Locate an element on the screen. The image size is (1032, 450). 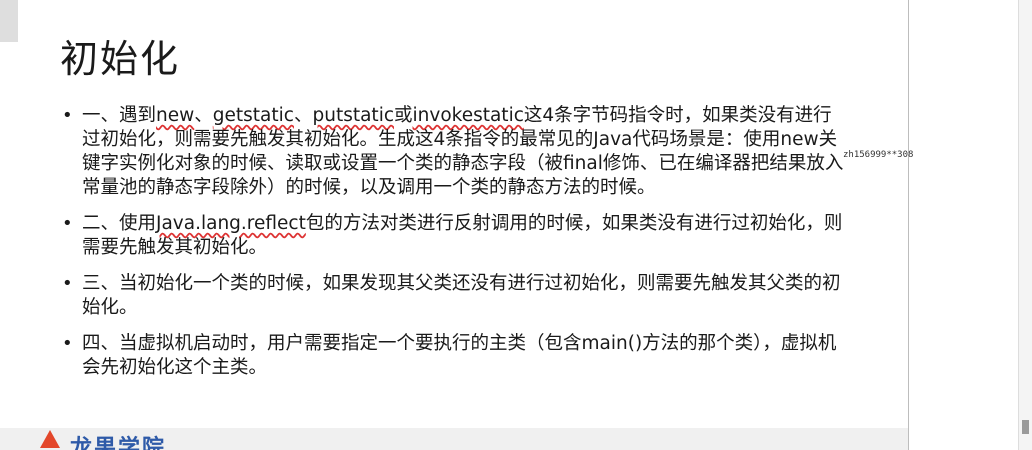
underlined-keyword: Java.lang.reflect is located at coordinates (231, 223).